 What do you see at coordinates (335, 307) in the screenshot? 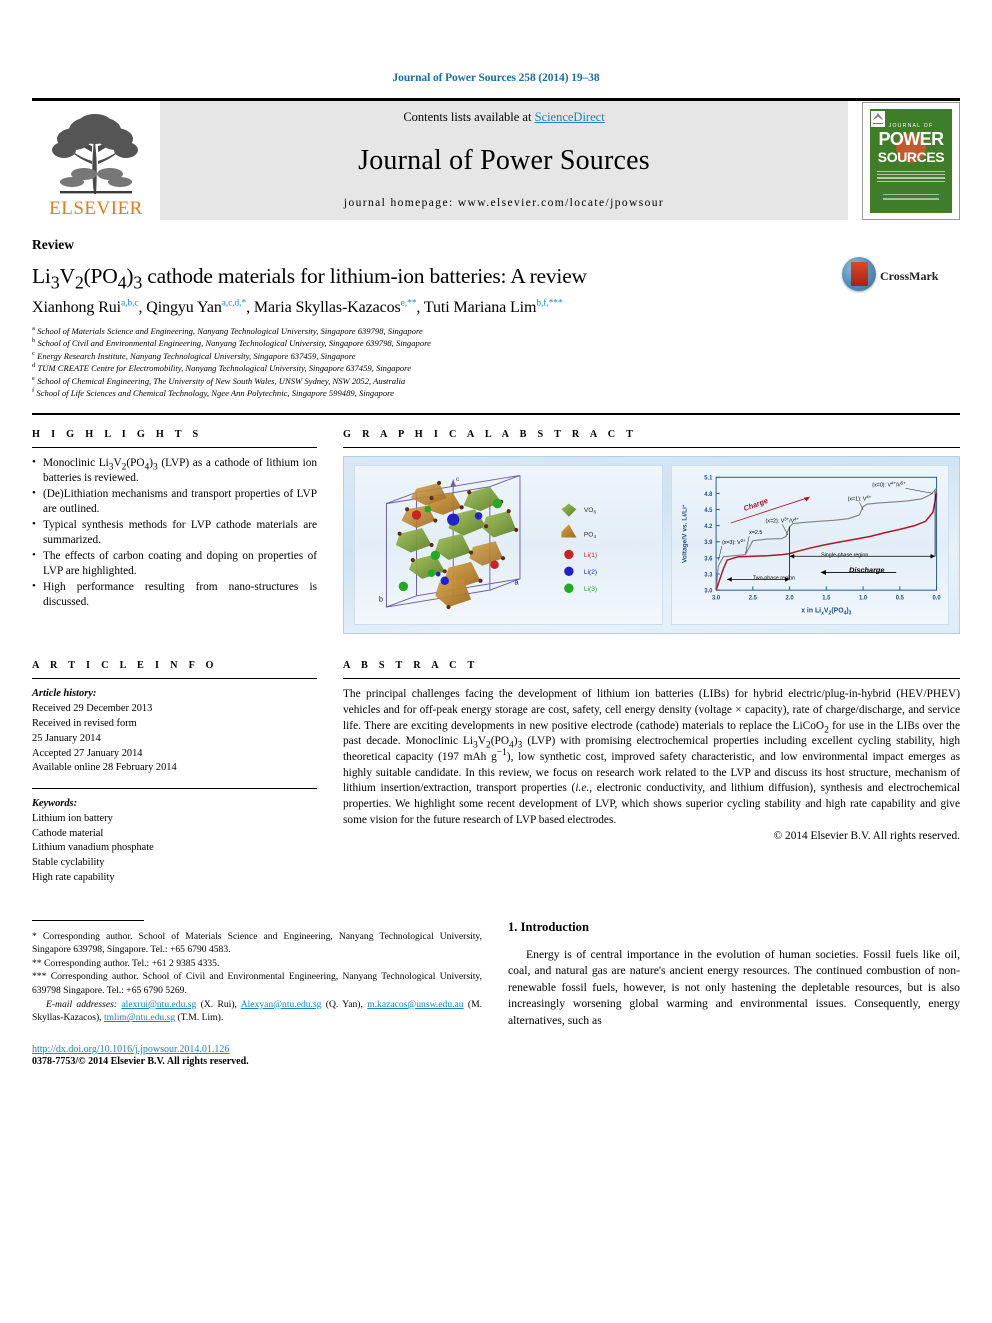
I see `author-name: Maria Skyllas-Kazacose,**` at bounding box center [335, 307].